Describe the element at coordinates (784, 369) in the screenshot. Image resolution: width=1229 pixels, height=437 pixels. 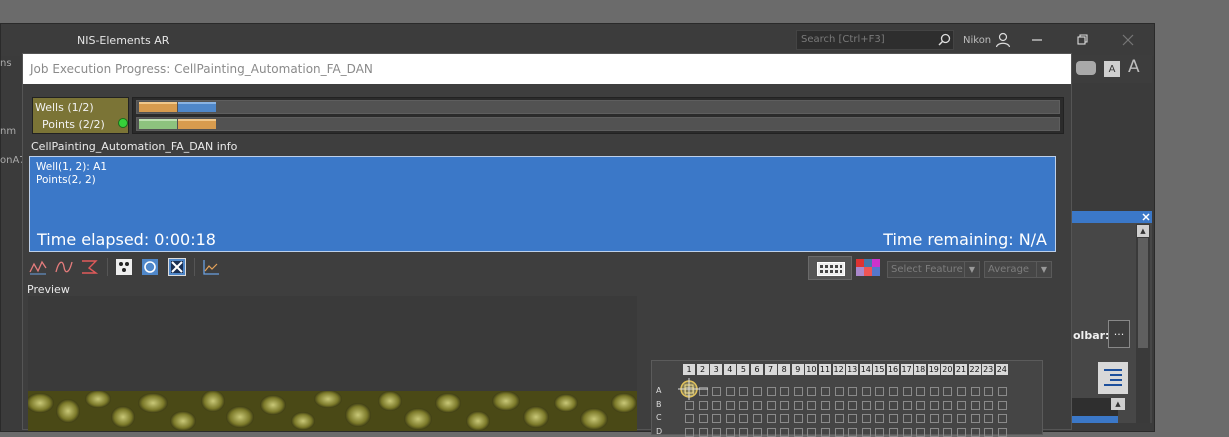
I see `plate-column-8: 8` at that location.